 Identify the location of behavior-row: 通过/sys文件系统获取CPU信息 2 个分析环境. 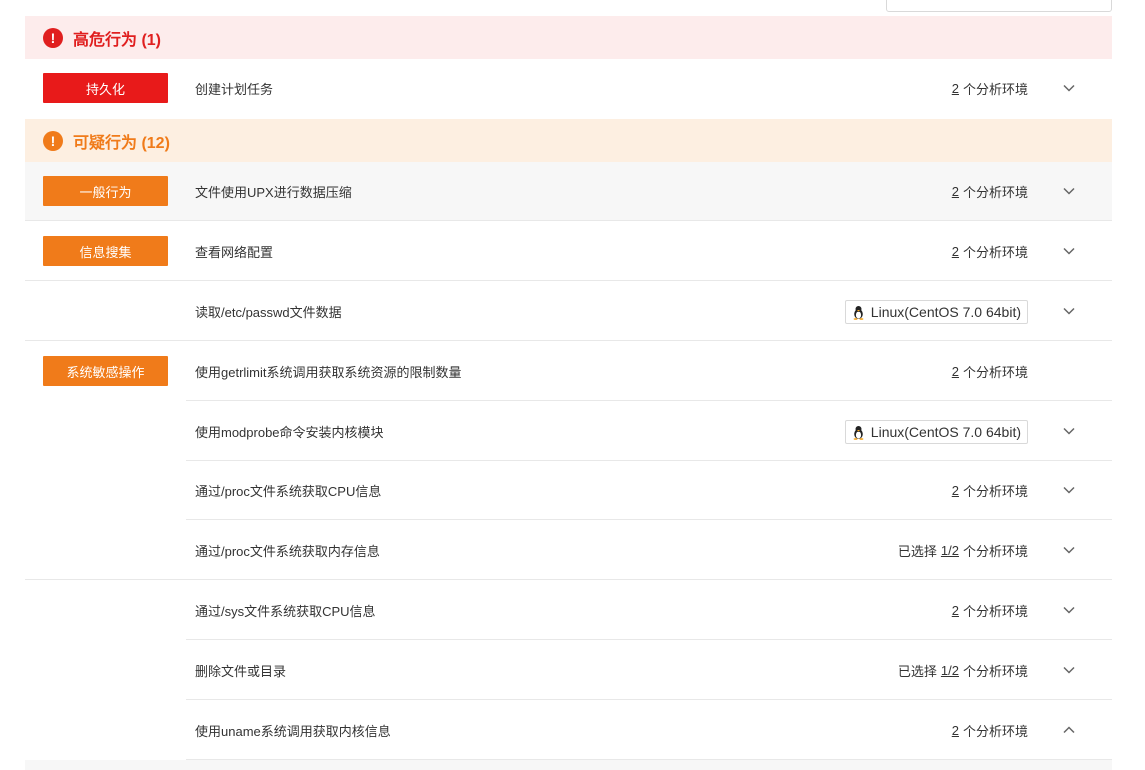
(568, 610).